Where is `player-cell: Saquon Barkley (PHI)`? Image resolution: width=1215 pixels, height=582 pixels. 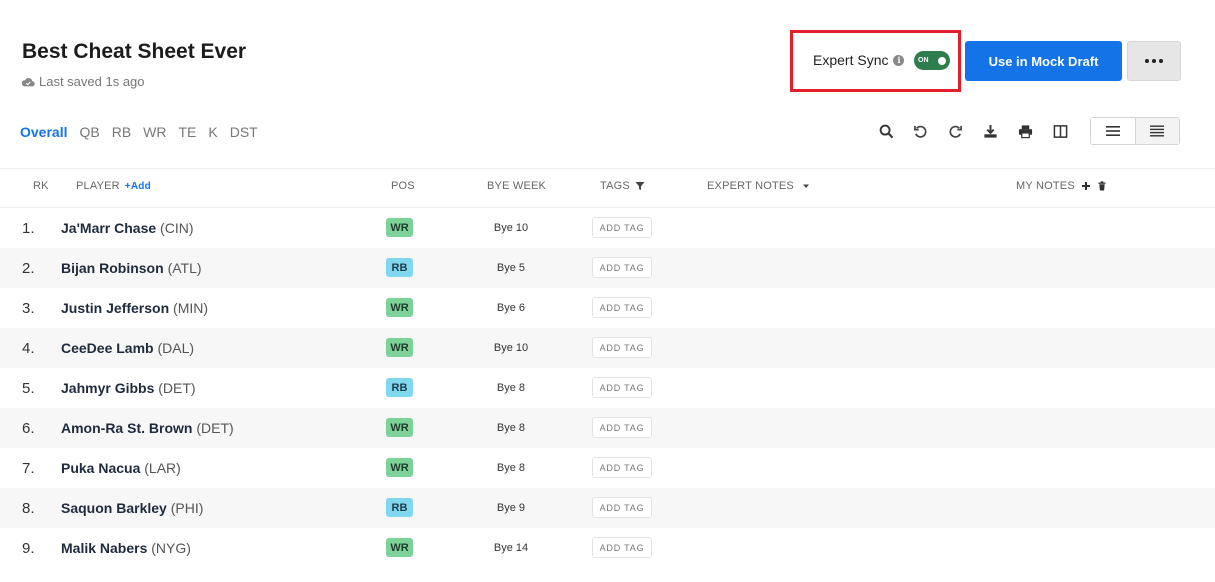
player-cell: Saquon Barkley (PHI) is located at coordinates (132, 508).